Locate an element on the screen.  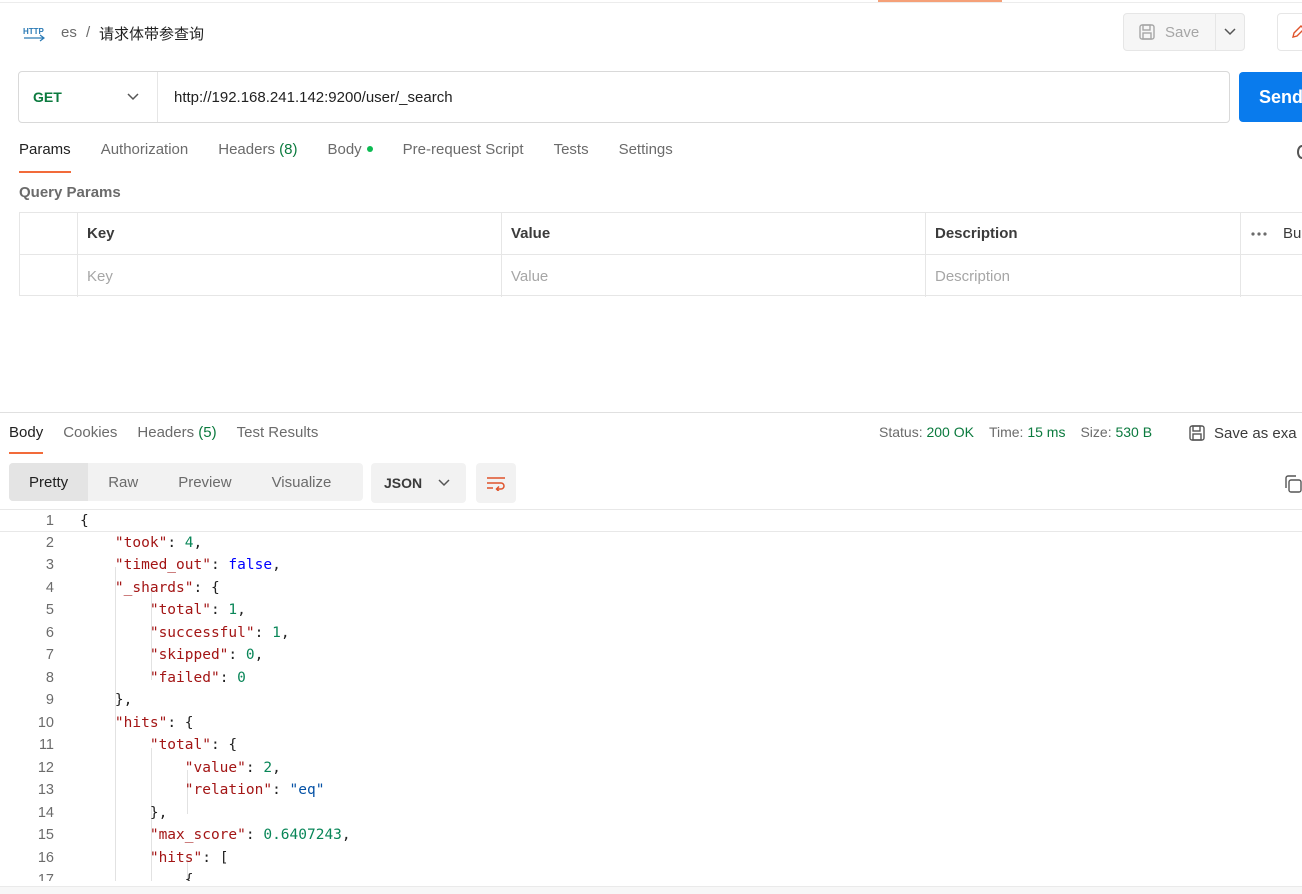
tab-headers-label: Headers is located at coordinates (246, 149).